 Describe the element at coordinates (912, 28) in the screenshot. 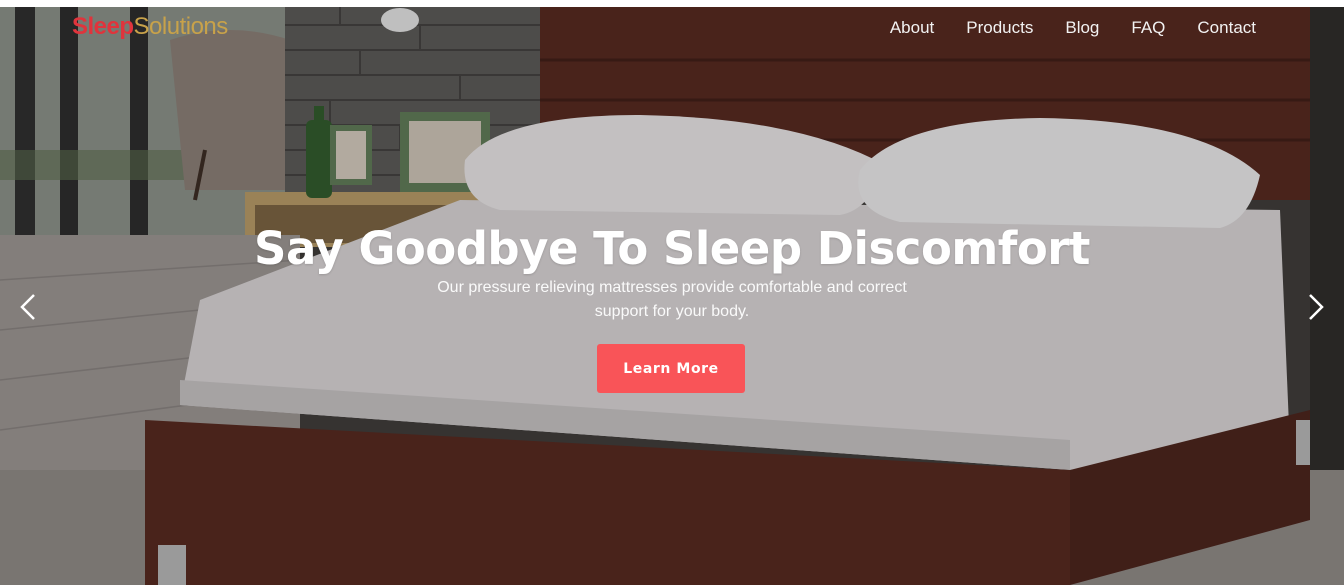

I see `nav-item-about: About` at that location.